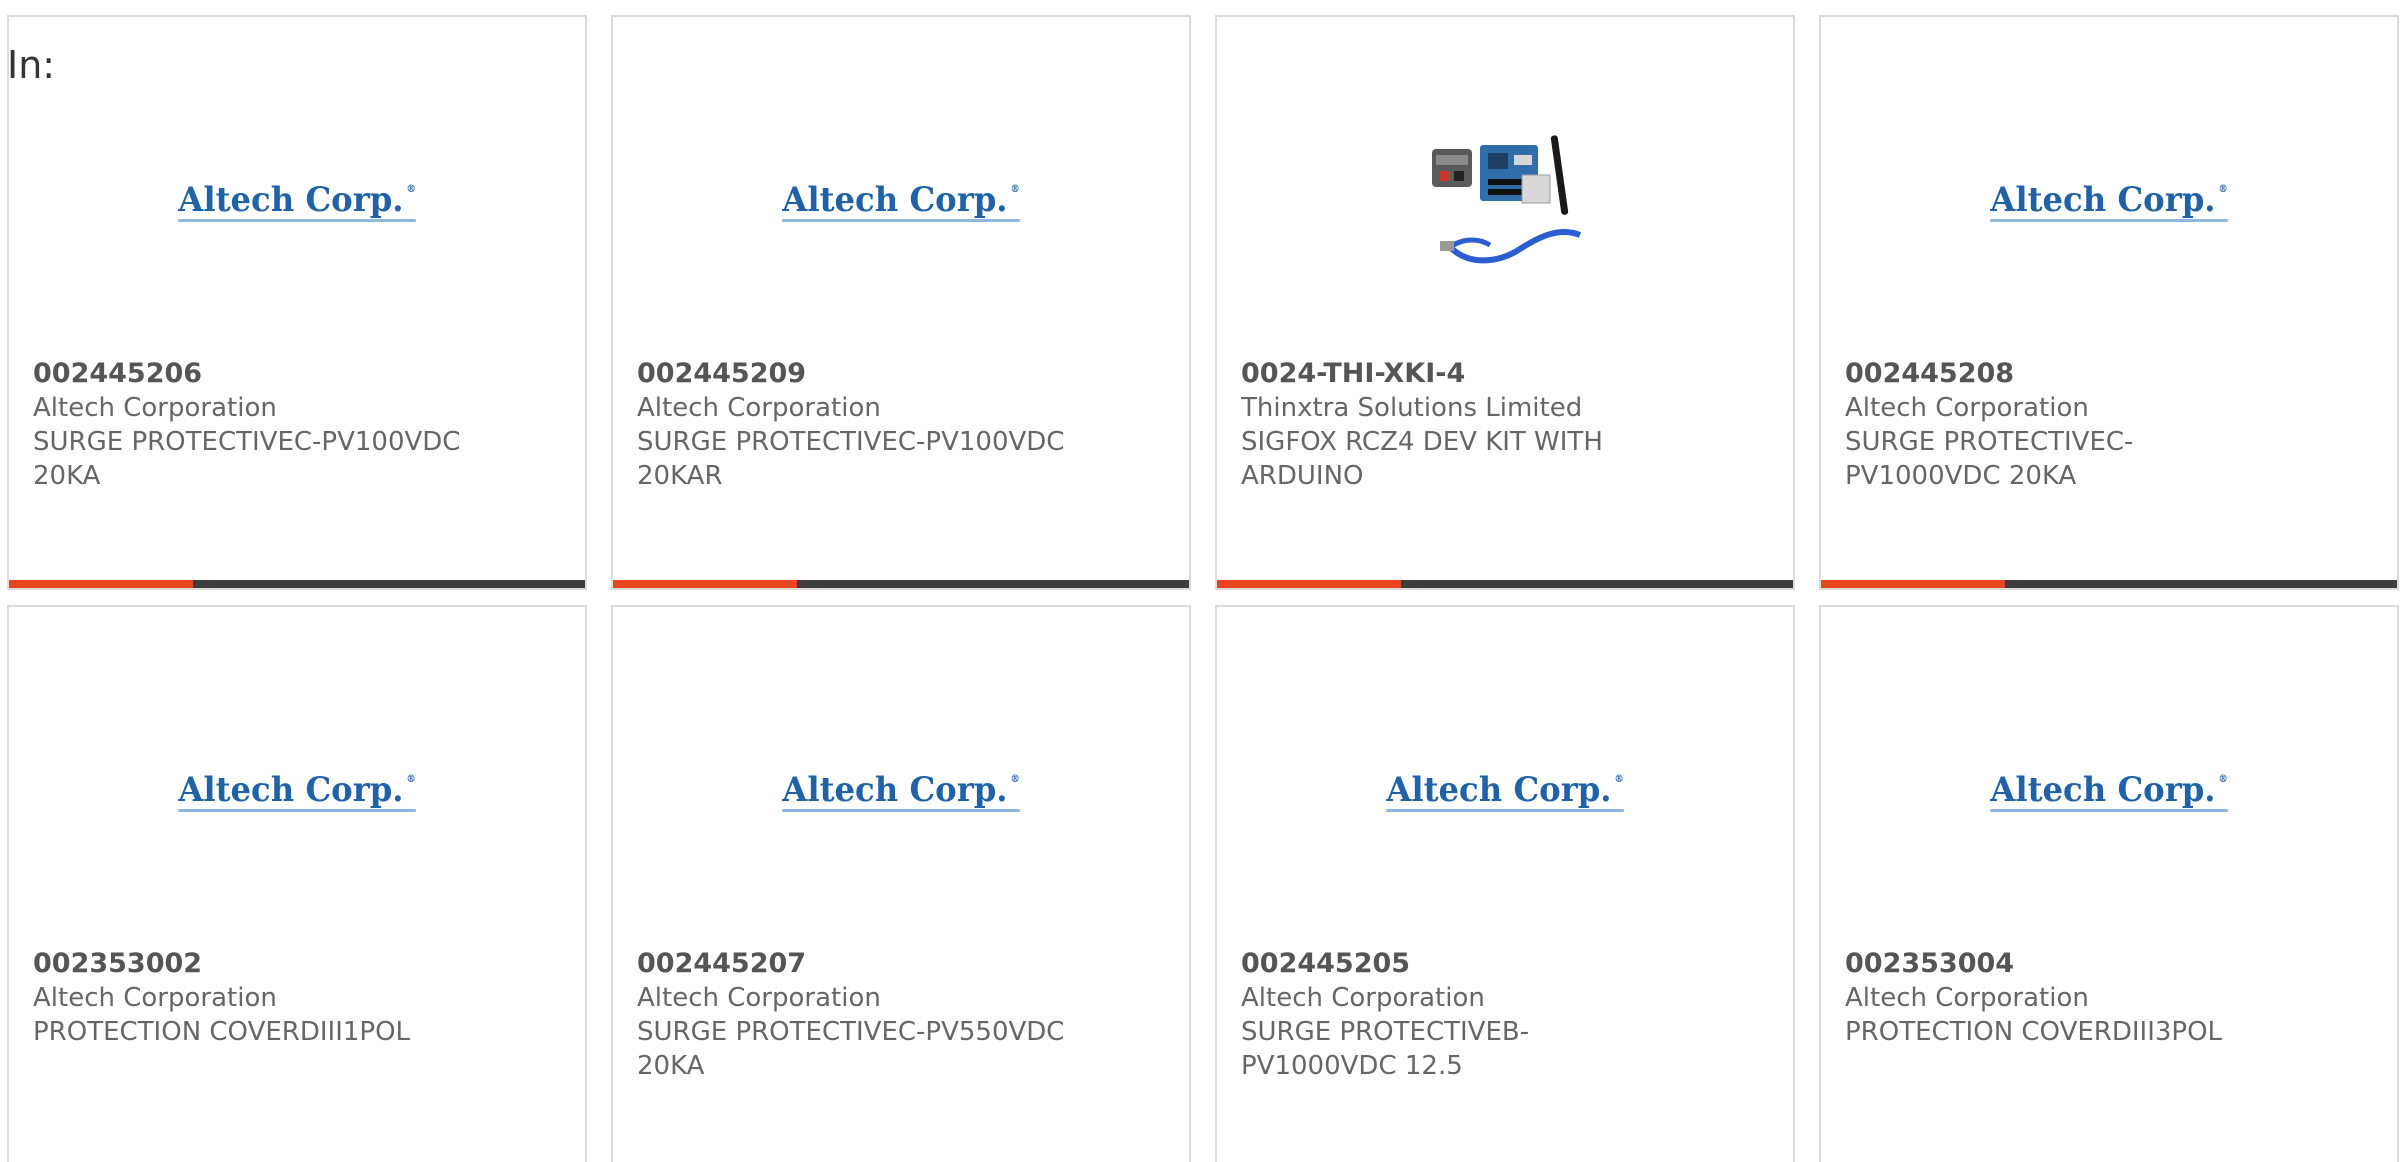 The image size is (2400, 1162). I want to click on arduino-connector, so click(1523, 160).